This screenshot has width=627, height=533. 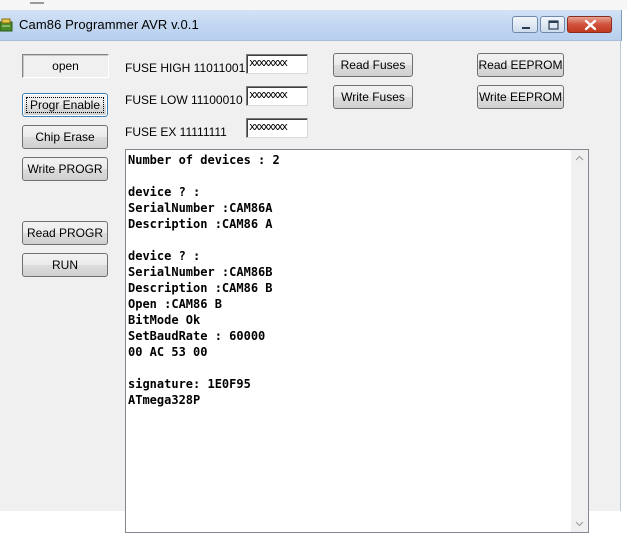 I want to click on fuse-low-label: FUSE LOW 11100010, so click(x=184, y=100).